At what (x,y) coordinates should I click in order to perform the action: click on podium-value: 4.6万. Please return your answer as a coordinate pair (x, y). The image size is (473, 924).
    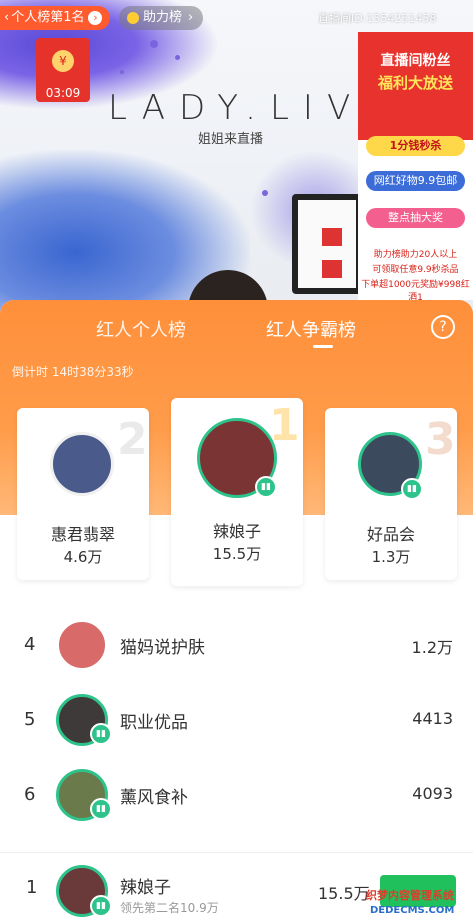
    Looking at the image, I should click on (83, 557).